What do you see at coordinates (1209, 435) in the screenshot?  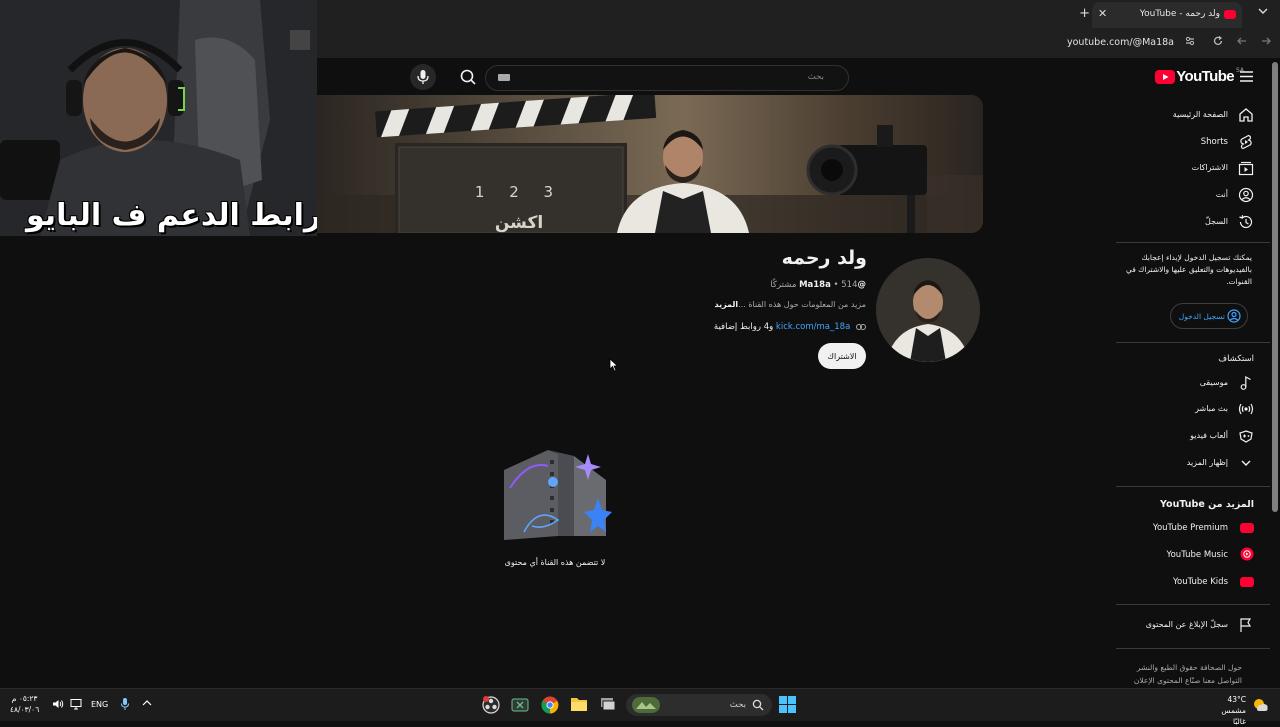 I see `sidebar-item-label: ألعاب فيديو` at bounding box center [1209, 435].